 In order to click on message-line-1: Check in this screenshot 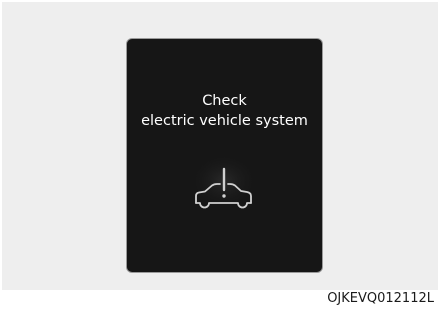, I will do `click(224, 101)`.